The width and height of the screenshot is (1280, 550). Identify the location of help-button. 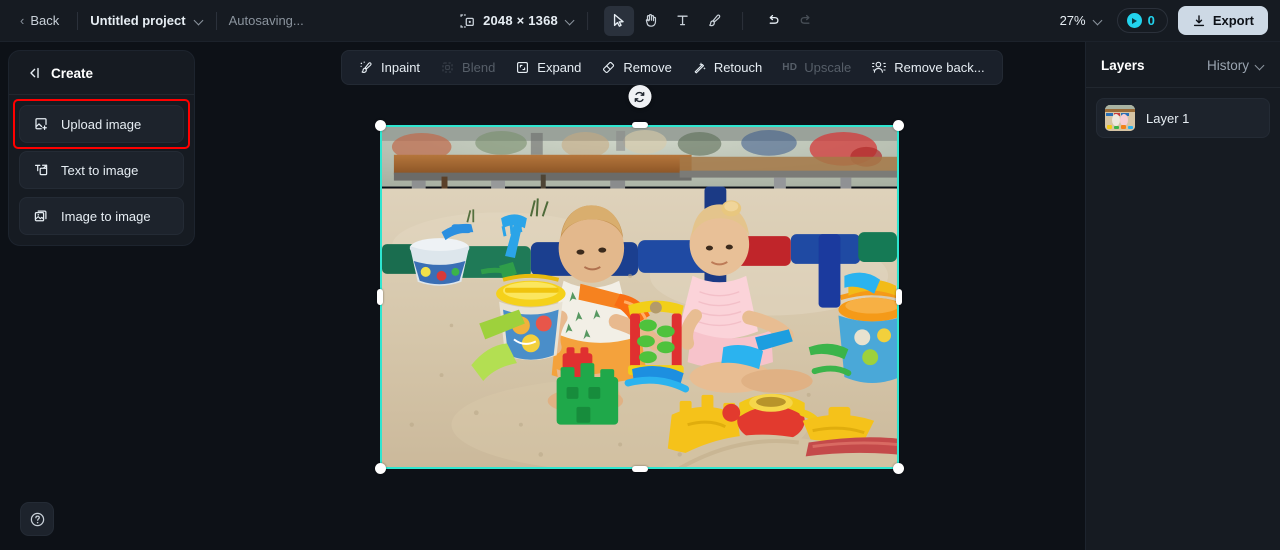
(37, 519).